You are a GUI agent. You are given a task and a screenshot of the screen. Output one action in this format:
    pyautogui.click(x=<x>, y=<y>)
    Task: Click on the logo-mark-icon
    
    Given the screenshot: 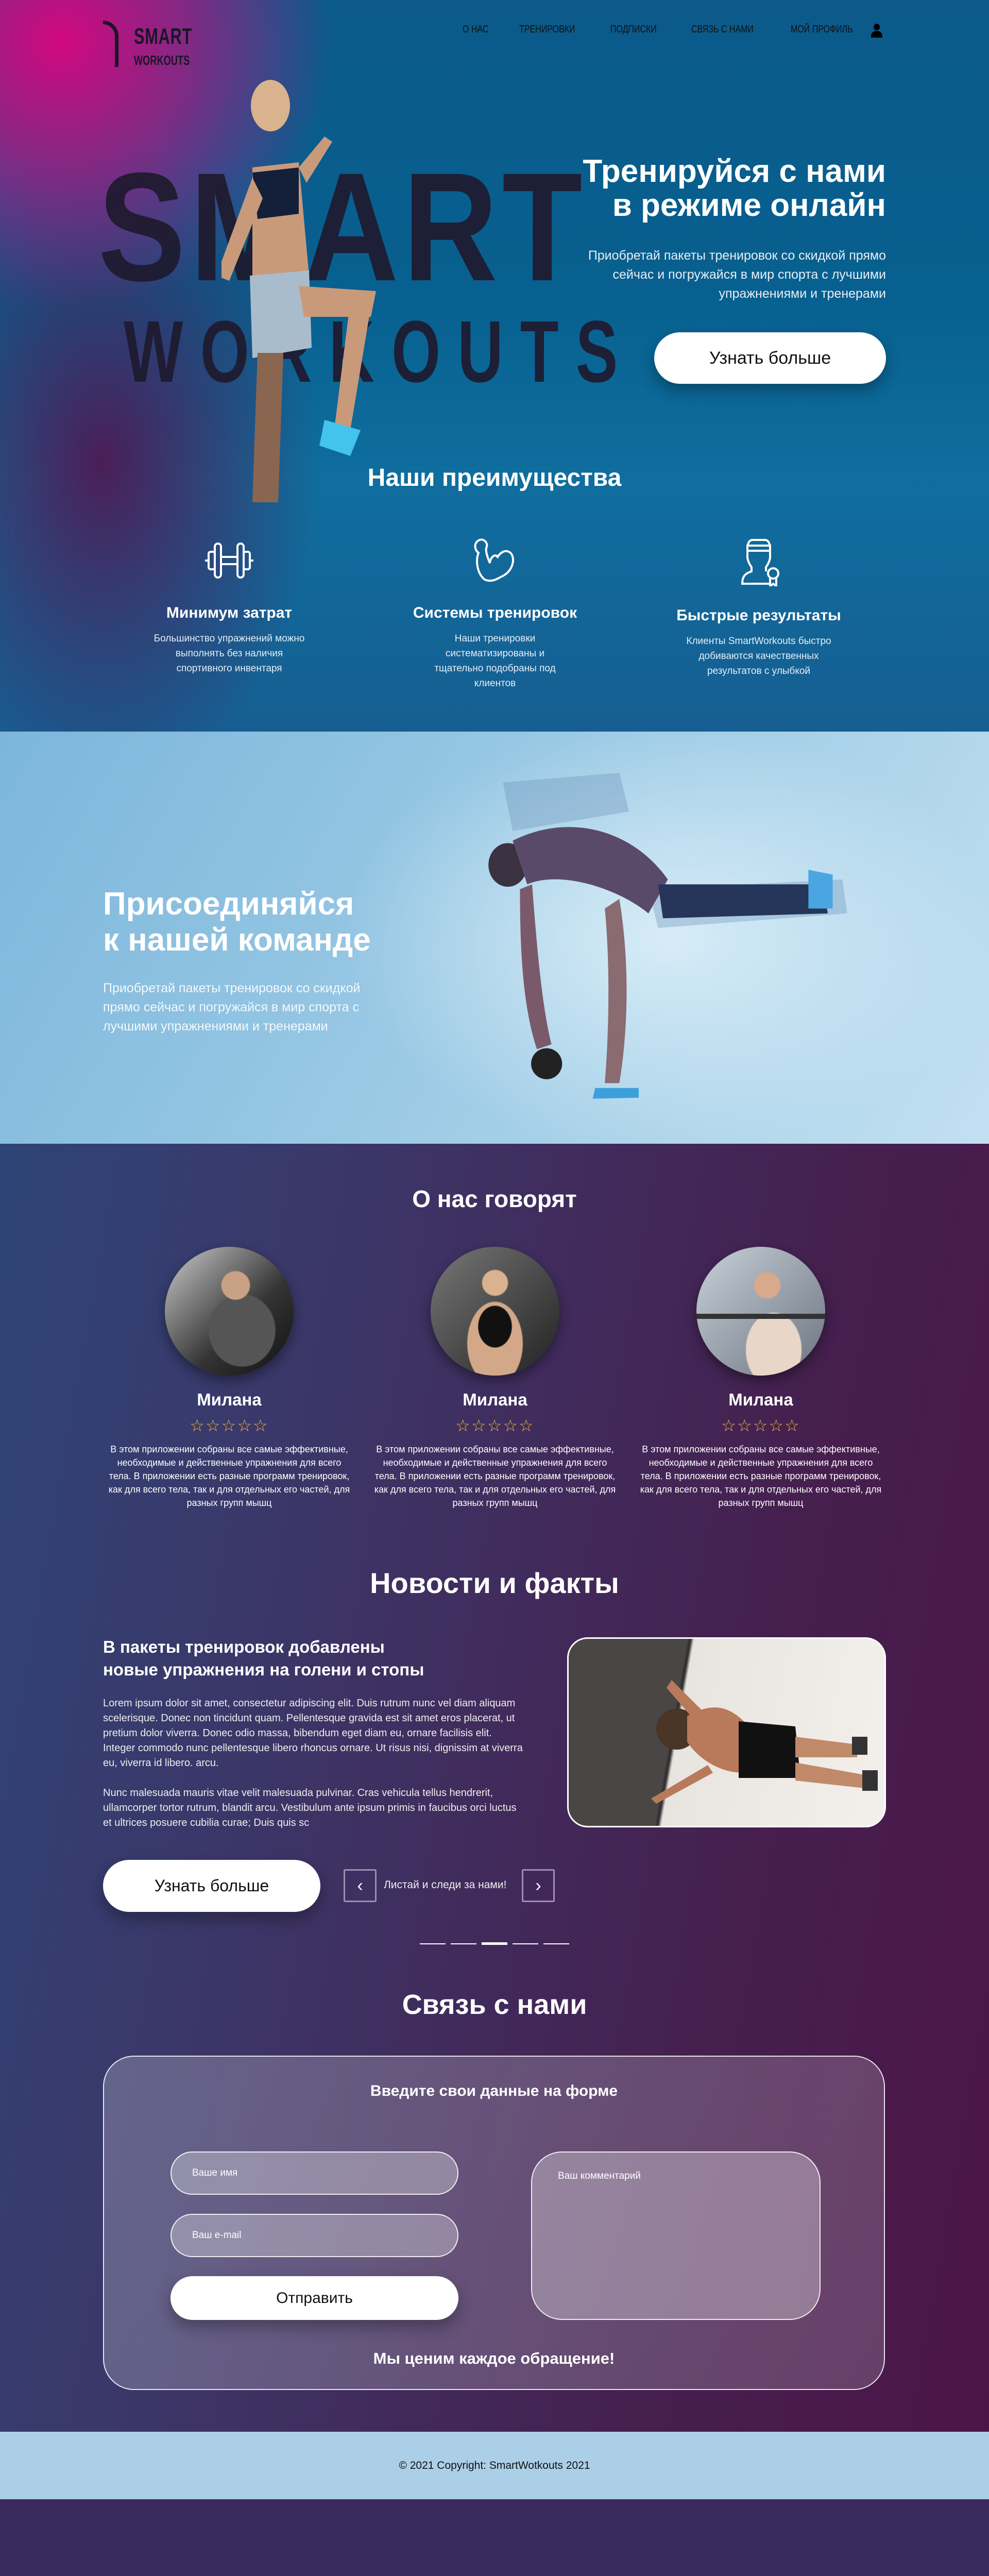 What is the action you would take?
    pyautogui.click(x=111, y=44)
    